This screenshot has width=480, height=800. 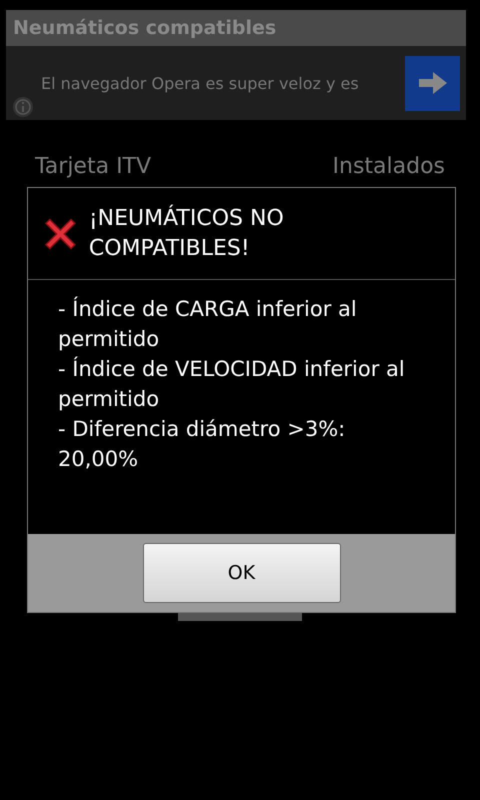 What do you see at coordinates (23, 107) in the screenshot?
I see `info-icon` at bounding box center [23, 107].